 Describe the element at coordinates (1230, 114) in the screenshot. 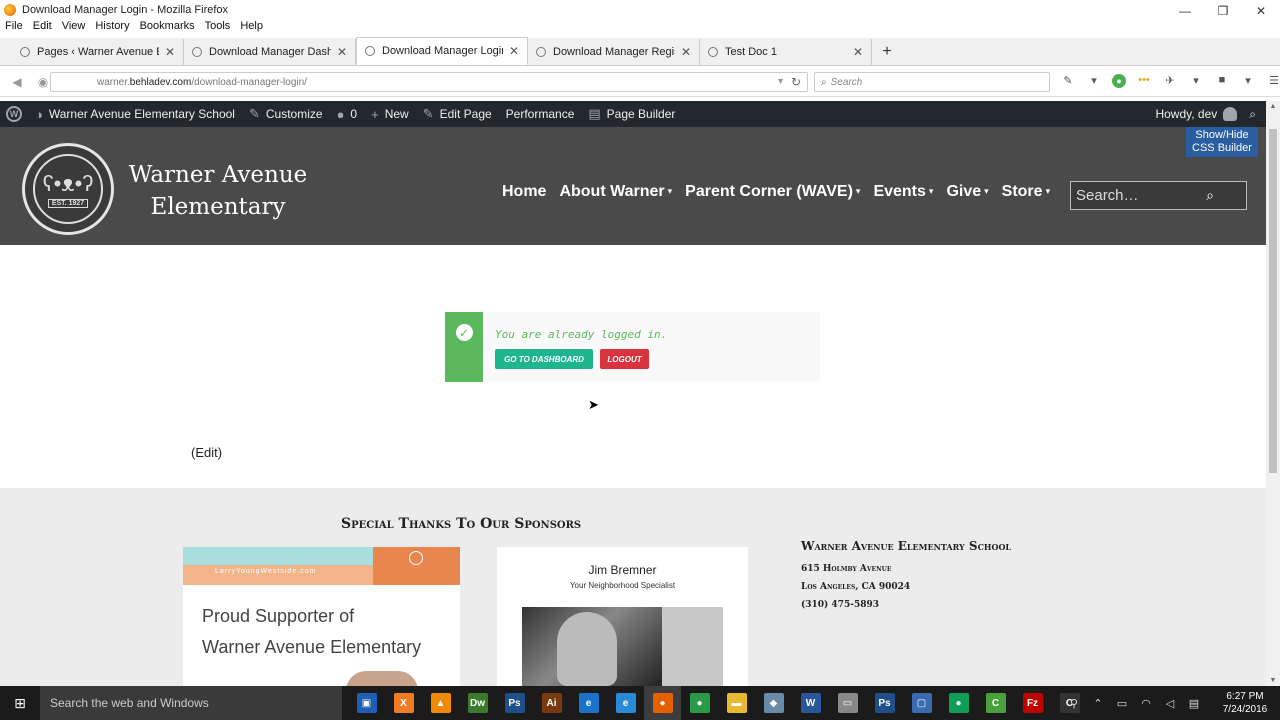

I see `user-avatar-icon` at that location.